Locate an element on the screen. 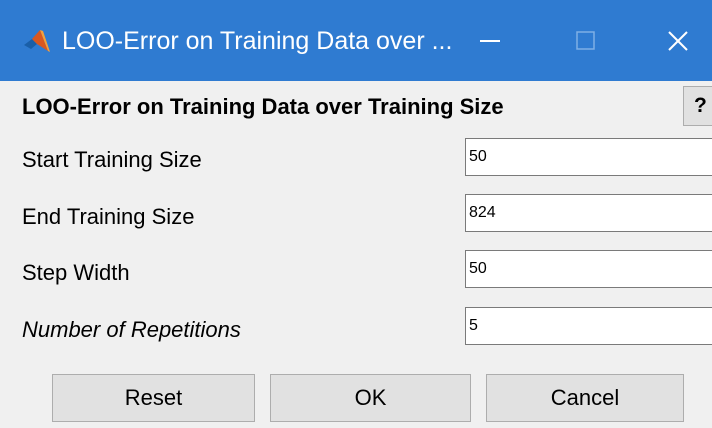 This screenshot has height=428, width=712. step-width-label: Step Width is located at coordinates (76, 272).